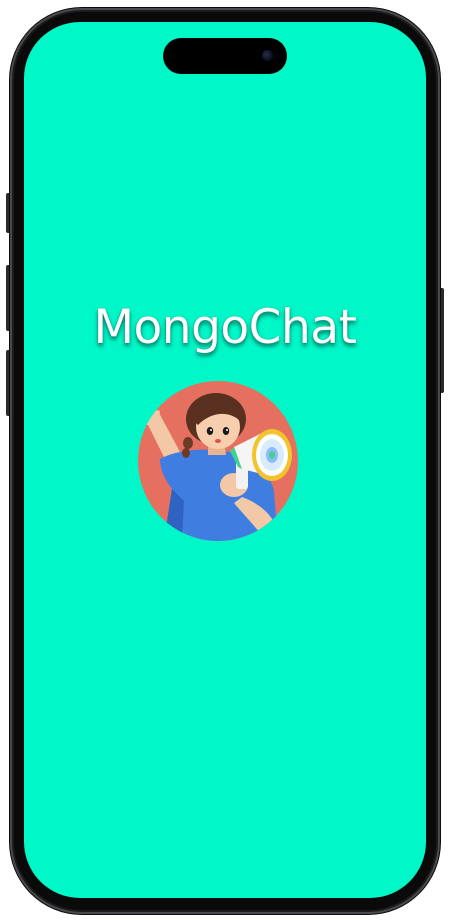 This screenshot has width=450, height=920. What do you see at coordinates (225, 327) in the screenshot?
I see `app-title: MongoChat` at bounding box center [225, 327].